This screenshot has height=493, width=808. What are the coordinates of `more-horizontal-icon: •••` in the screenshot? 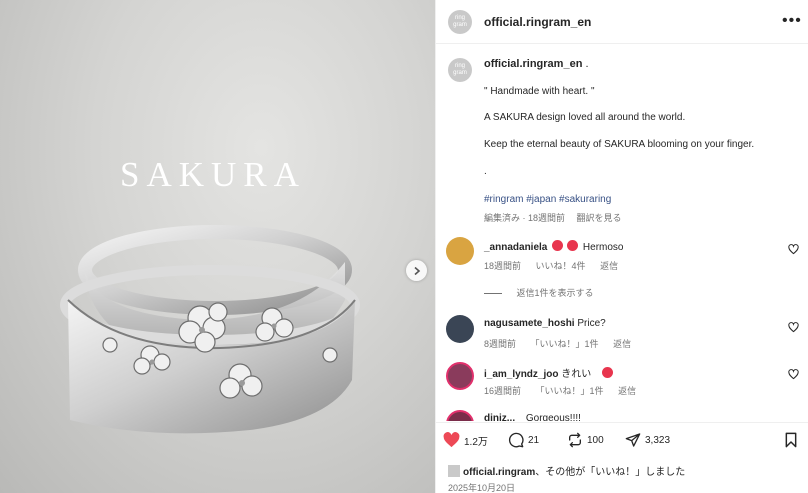 It's located at (792, 20).